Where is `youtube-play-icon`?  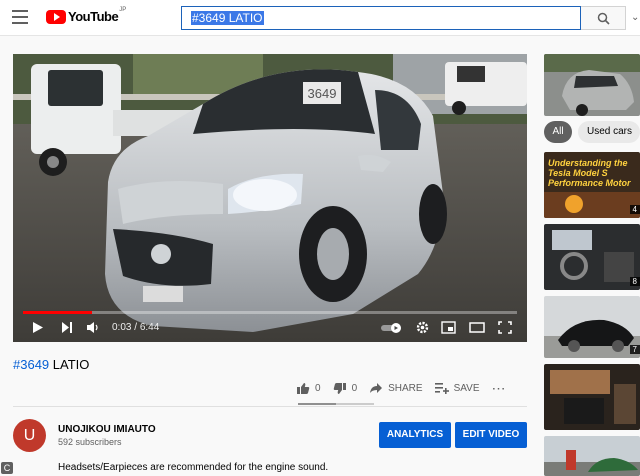
youtube-play-icon is located at coordinates (56, 16).